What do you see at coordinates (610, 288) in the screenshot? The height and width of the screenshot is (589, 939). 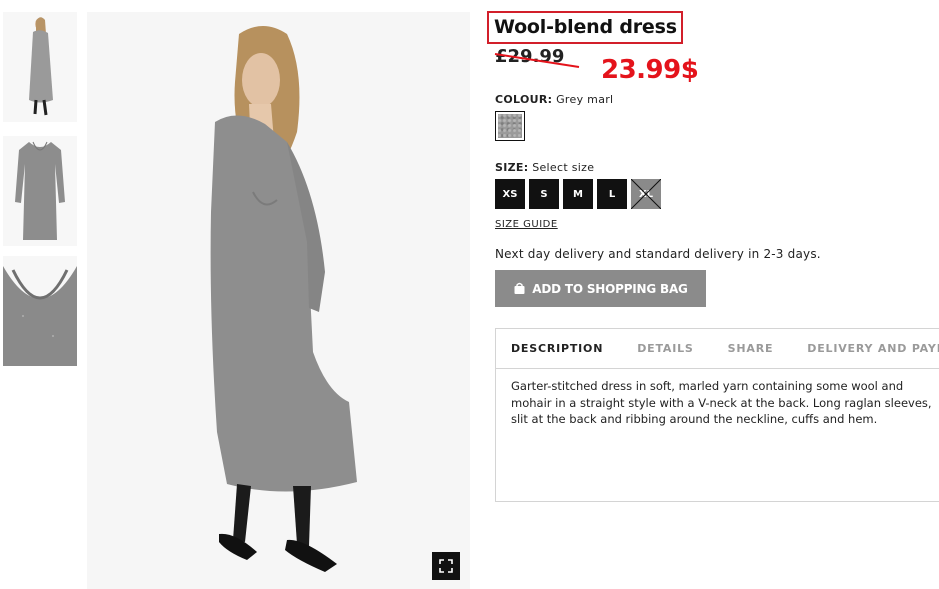 I see `add-to-bag-label: ADD TO SHOPPING BAG` at bounding box center [610, 288].